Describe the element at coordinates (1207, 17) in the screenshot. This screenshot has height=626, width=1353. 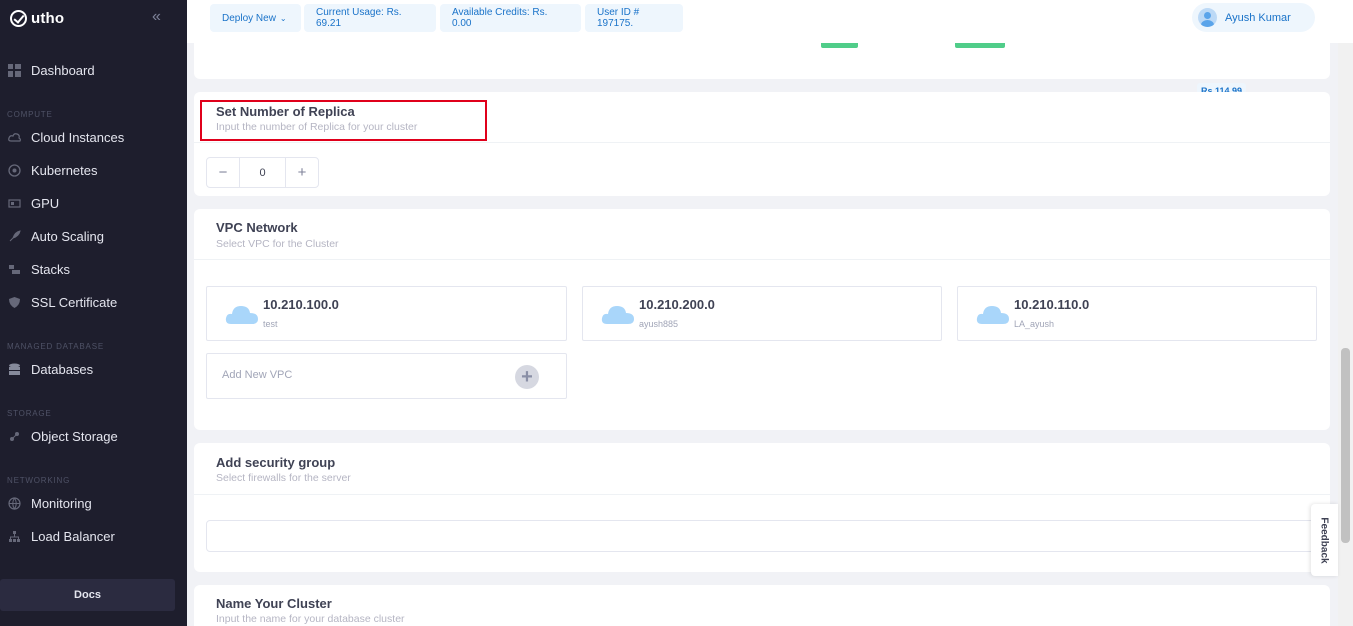
I see `avatar-icon` at that location.